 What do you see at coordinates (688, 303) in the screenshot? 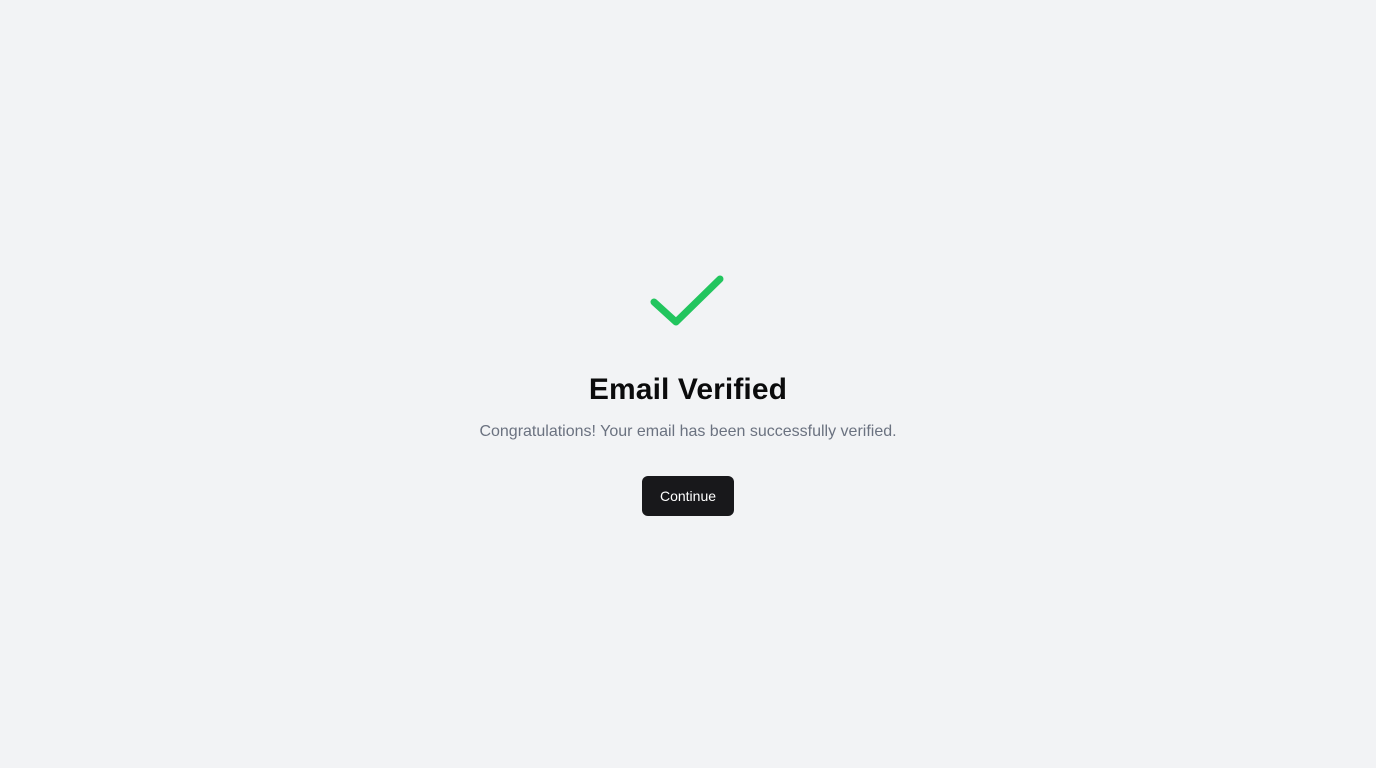
I see `check-icon` at bounding box center [688, 303].